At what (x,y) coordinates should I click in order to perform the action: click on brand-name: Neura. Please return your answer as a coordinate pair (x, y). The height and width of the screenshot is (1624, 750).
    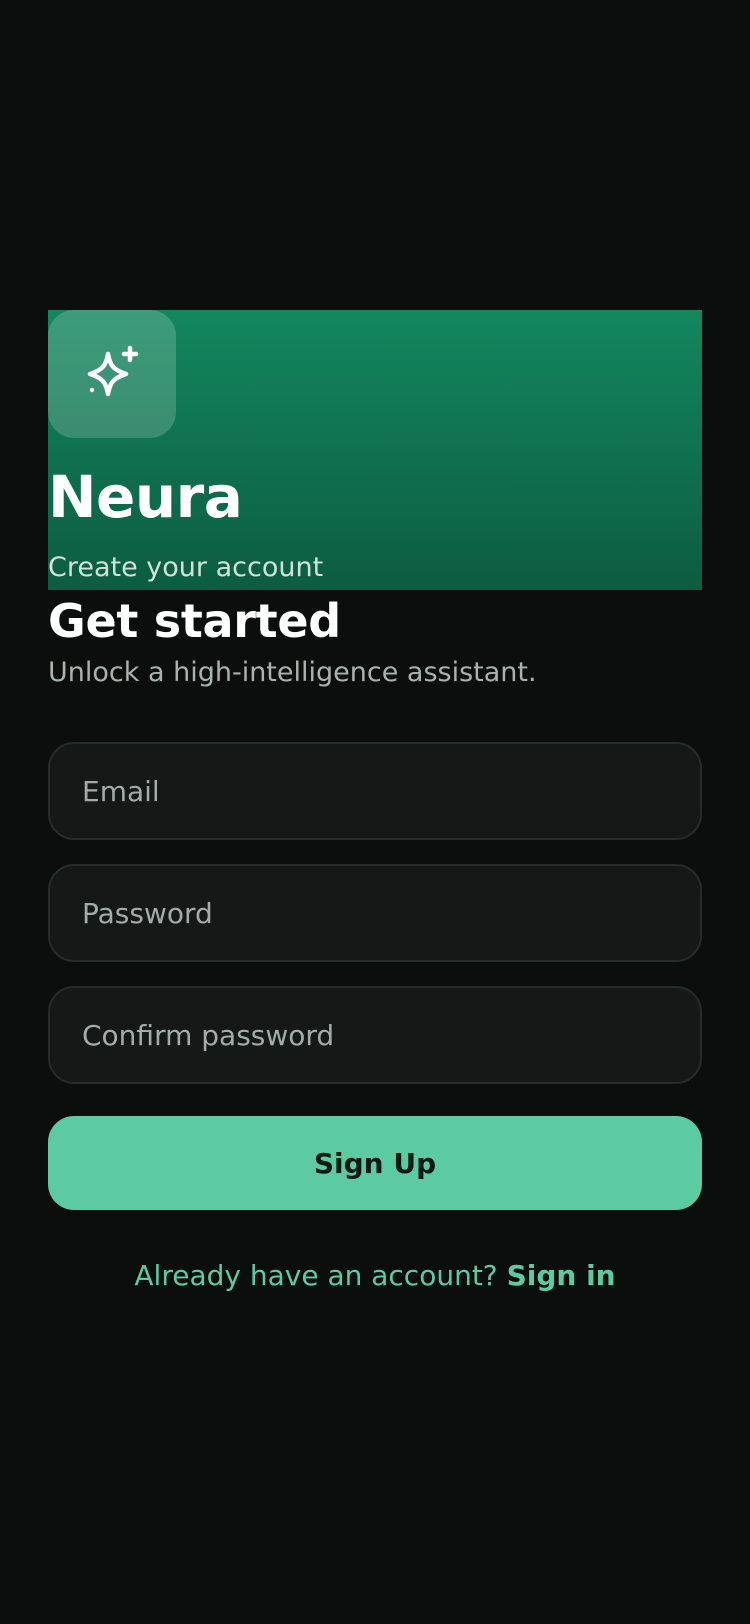
    Looking at the image, I should click on (145, 497).